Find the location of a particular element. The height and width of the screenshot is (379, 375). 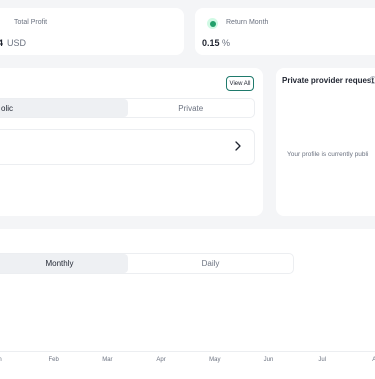

x-tick-label: May is located at coordinates (215, 360).